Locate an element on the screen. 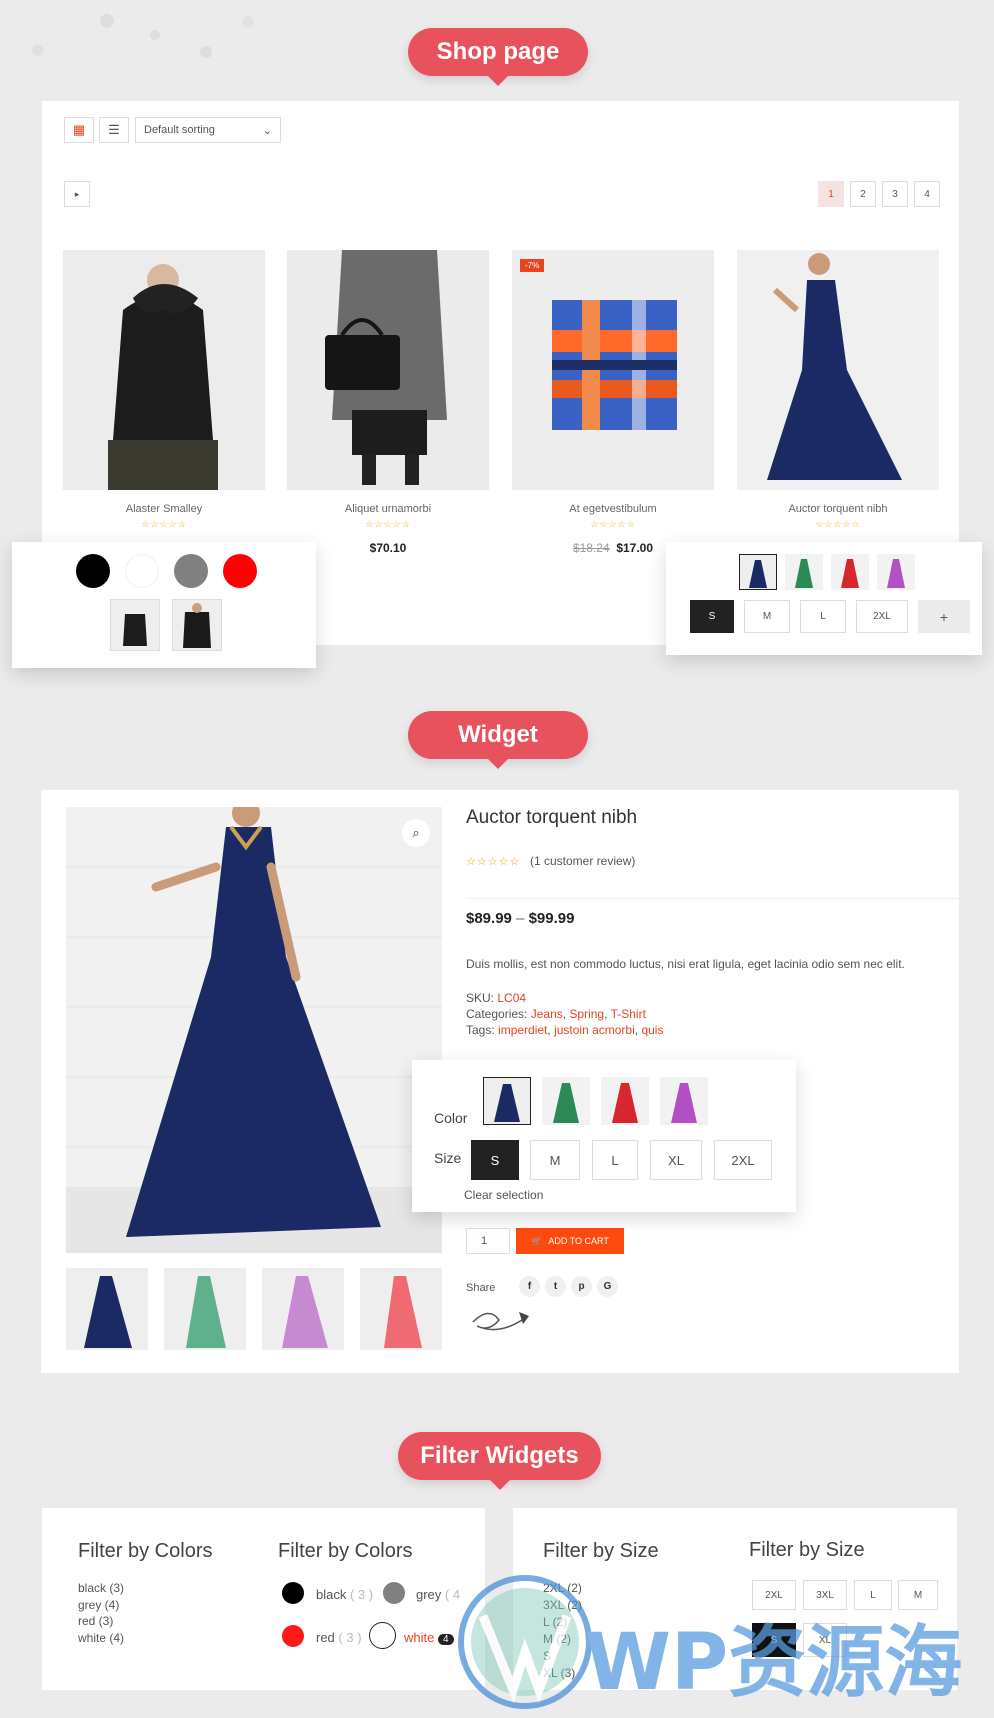 The height and width of the screenshot is (1718, 994). swatch-grey is located at coordinates (191, 571).